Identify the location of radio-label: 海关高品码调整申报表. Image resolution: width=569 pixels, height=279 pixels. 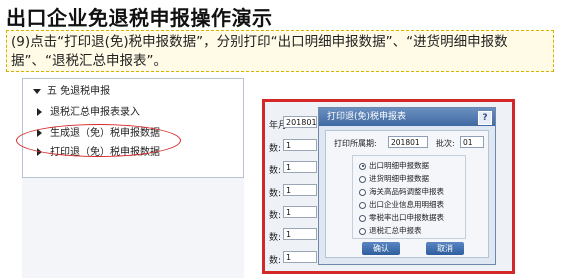
(406, 191).